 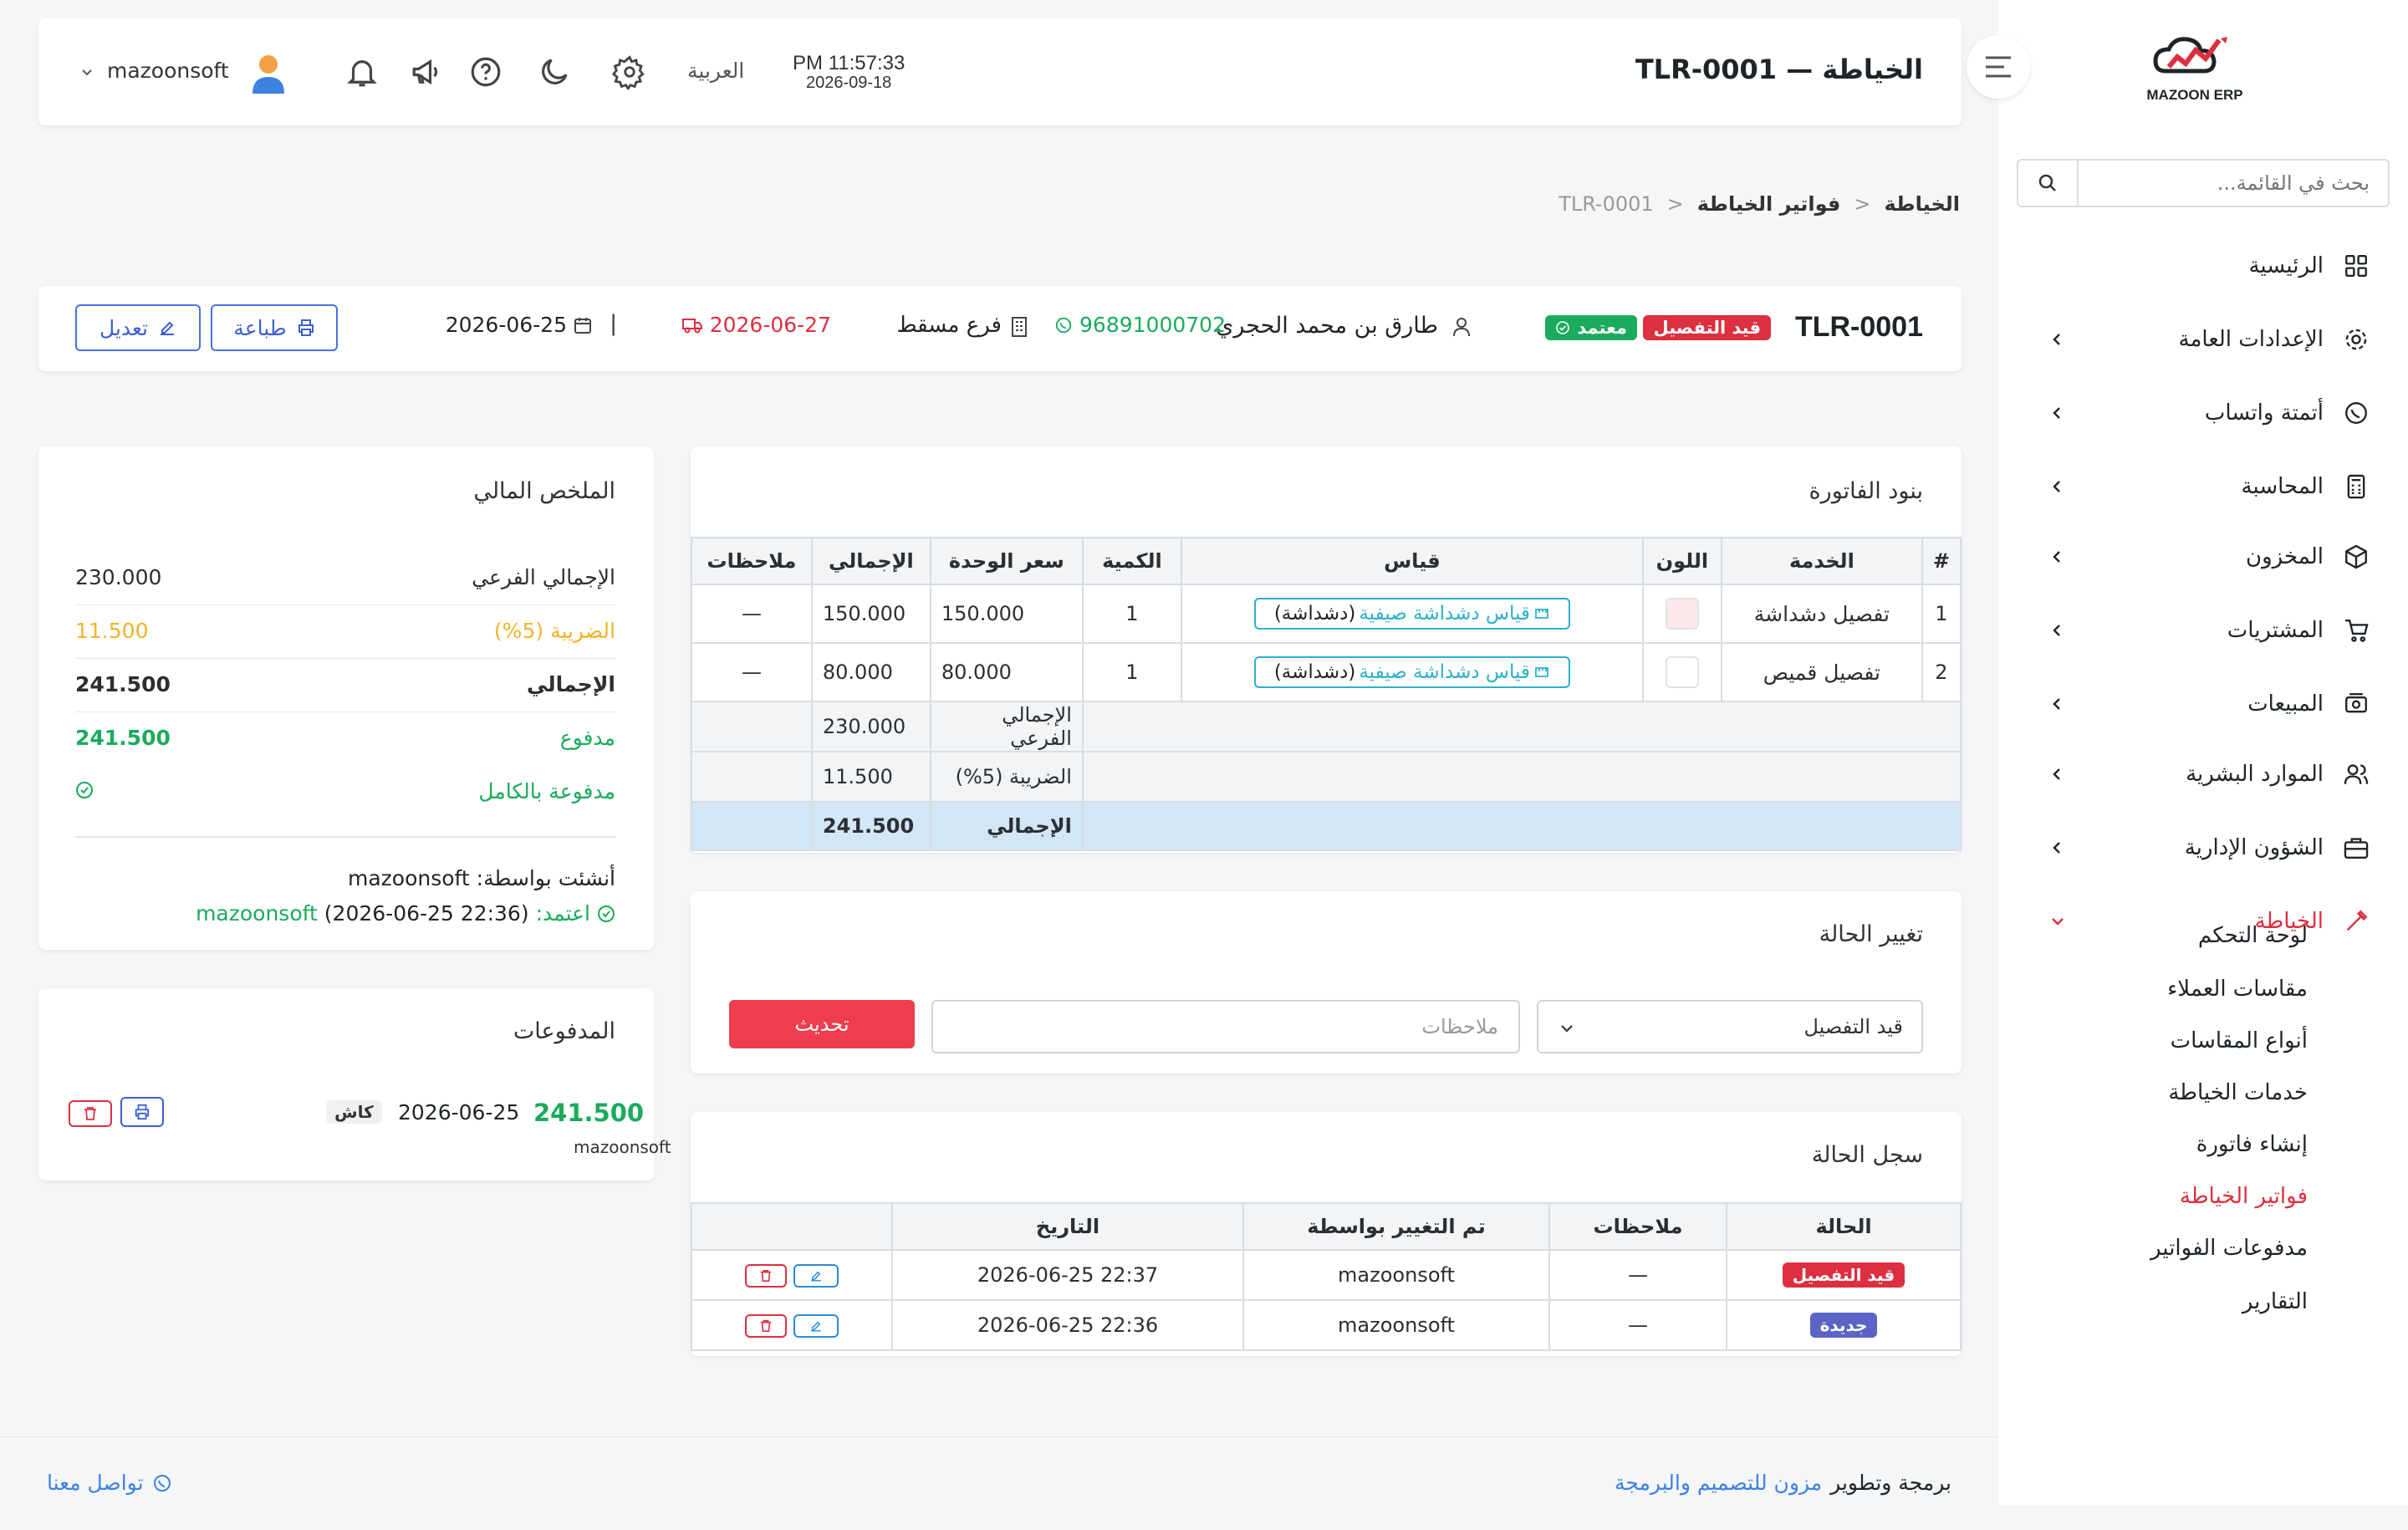 What do you see at coordinates (2203, 413) in the screenshot?
I see `sidebar-item-whatsapp: أتمتة واتساب` at bounding box center [2203, 413].